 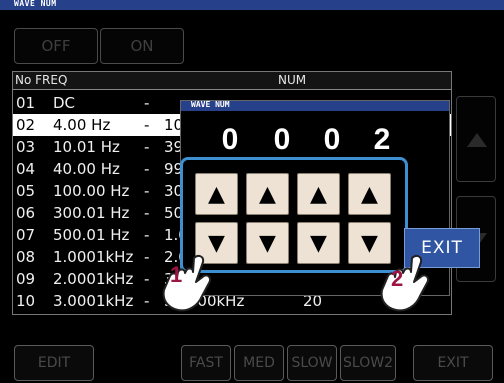 What do you see at coordinates (35, 4) in the screenshot?
I see `window-title: WAVE NUM` at bounding box center [35, 4].